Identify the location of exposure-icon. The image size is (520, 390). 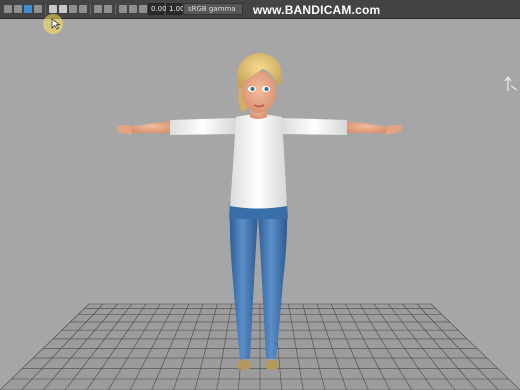
(143, 9).